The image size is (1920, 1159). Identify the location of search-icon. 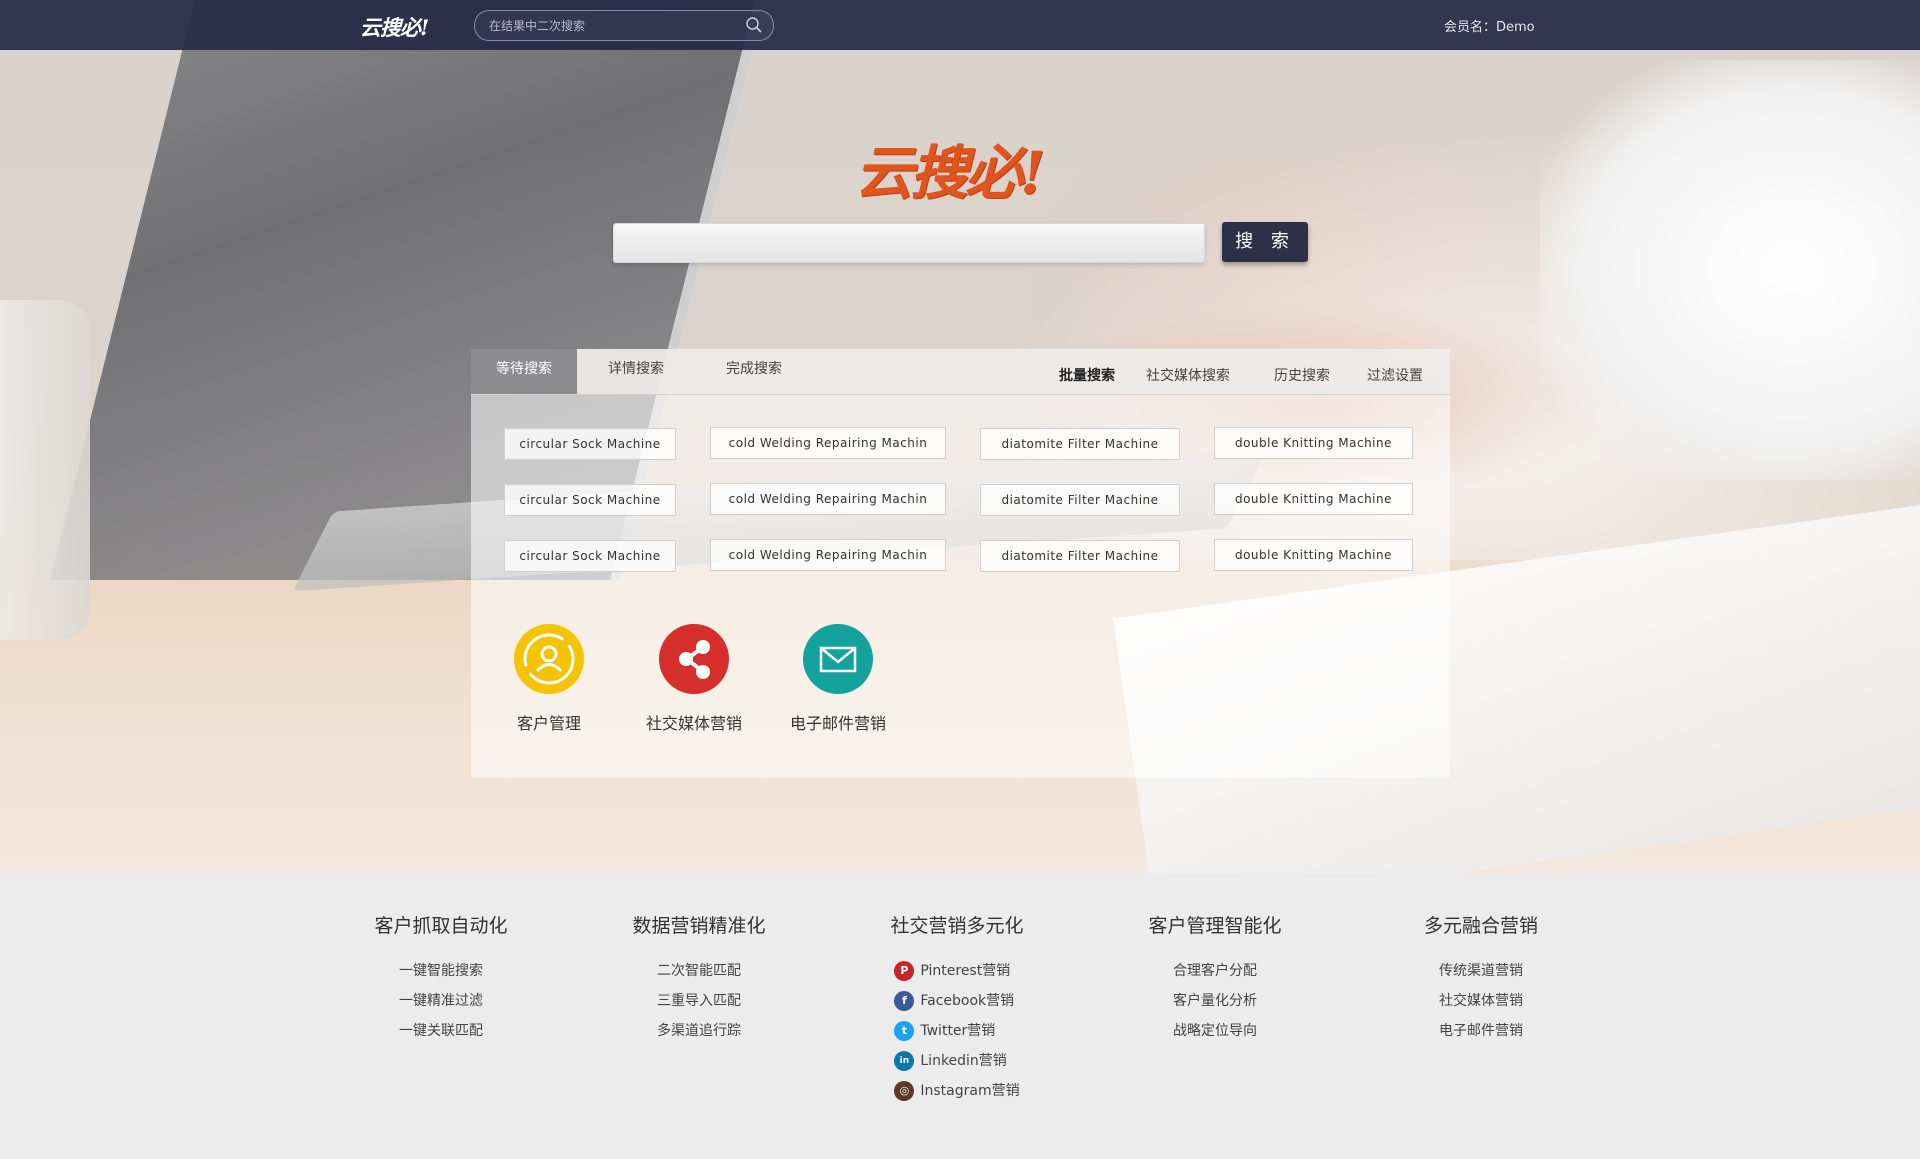
(754, 25).